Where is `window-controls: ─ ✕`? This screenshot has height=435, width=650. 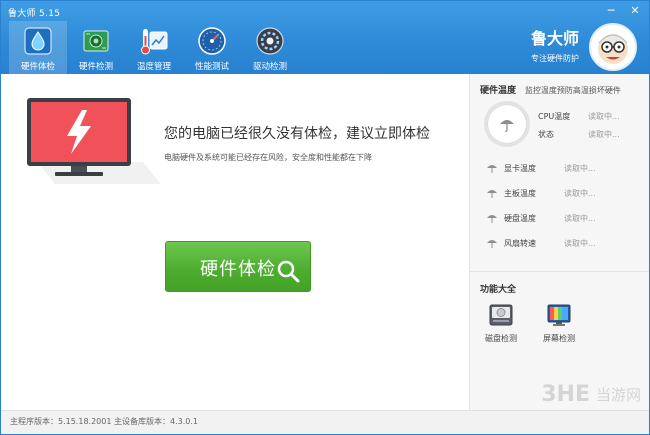
window-controls: ─ ✕ is located at coordinates (623, 10).